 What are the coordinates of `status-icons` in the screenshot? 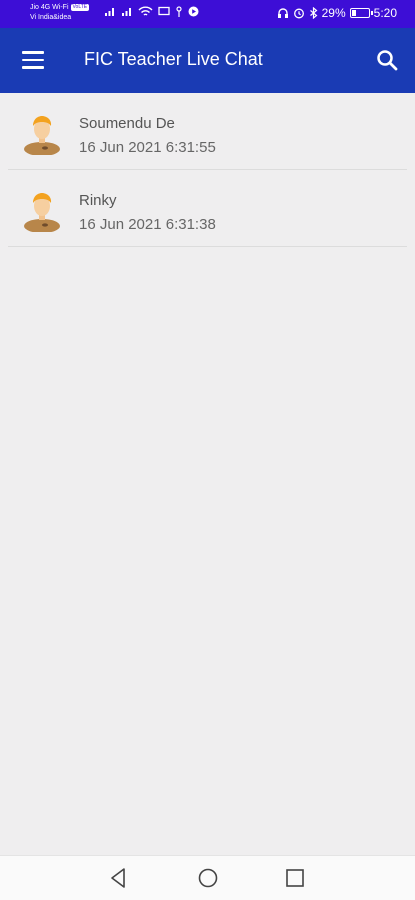 It's located at (151, 11).